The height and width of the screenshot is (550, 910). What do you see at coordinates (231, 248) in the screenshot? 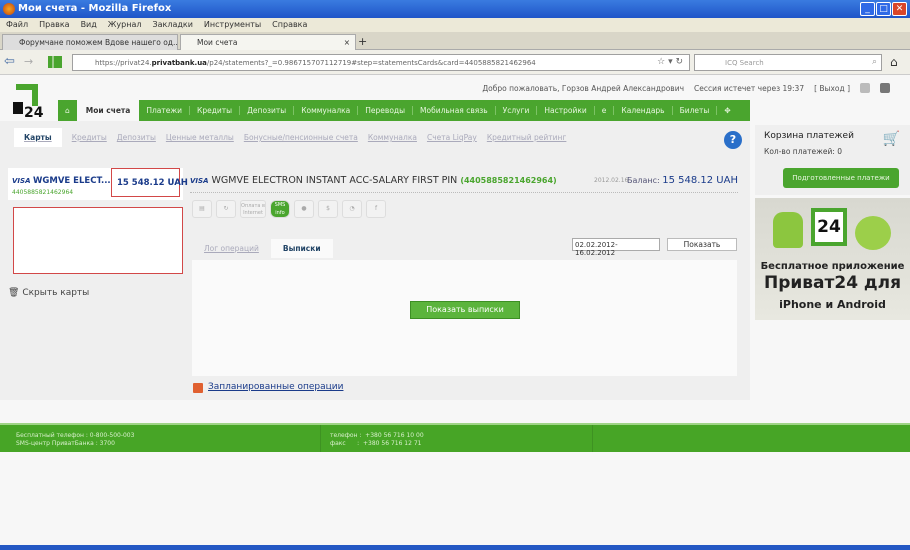
I see `tab-operations-log: Лог операций` at bounding box center [231, 248].